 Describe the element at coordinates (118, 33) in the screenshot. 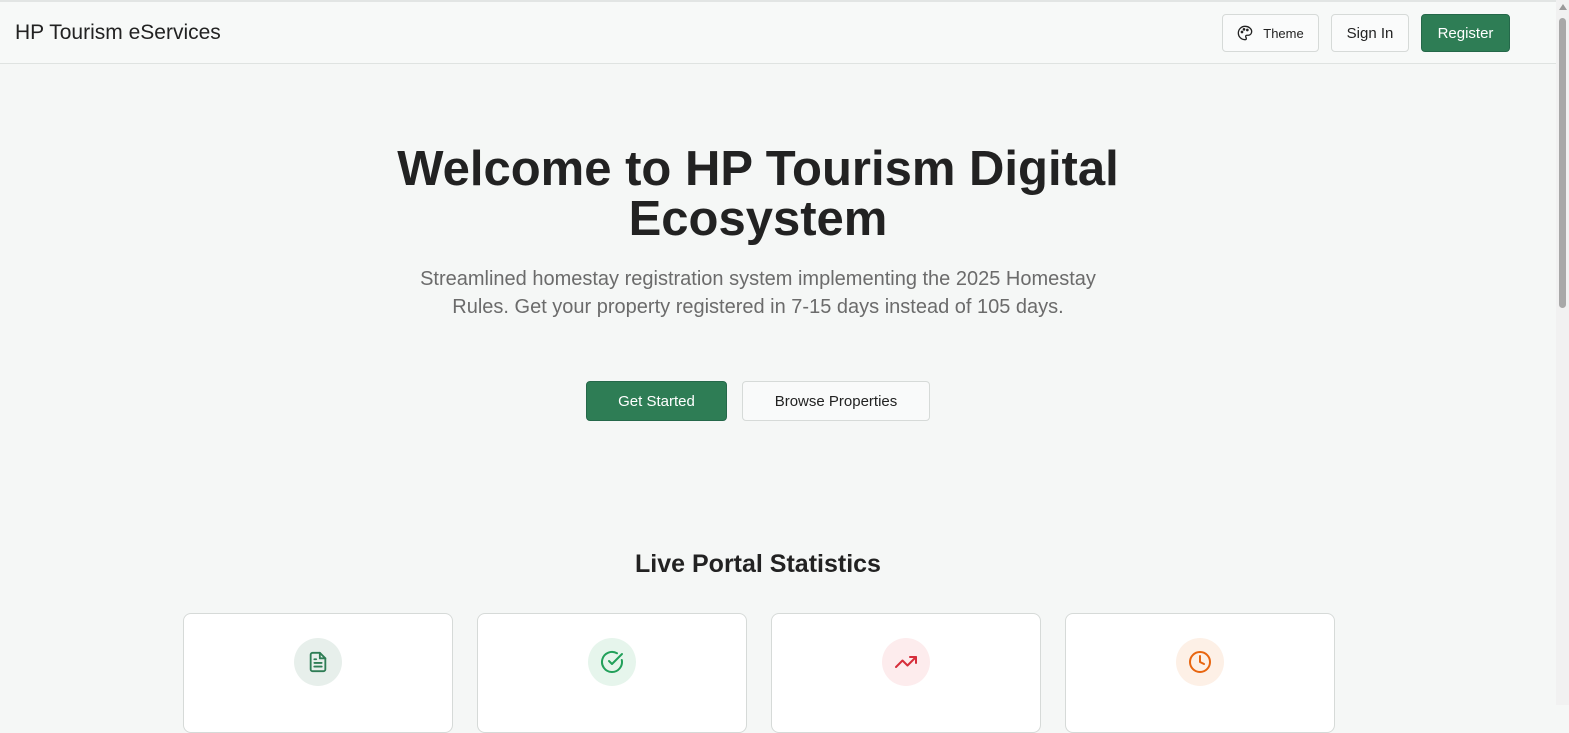

I see `brand-title: HP Tourism eServices` at that location.